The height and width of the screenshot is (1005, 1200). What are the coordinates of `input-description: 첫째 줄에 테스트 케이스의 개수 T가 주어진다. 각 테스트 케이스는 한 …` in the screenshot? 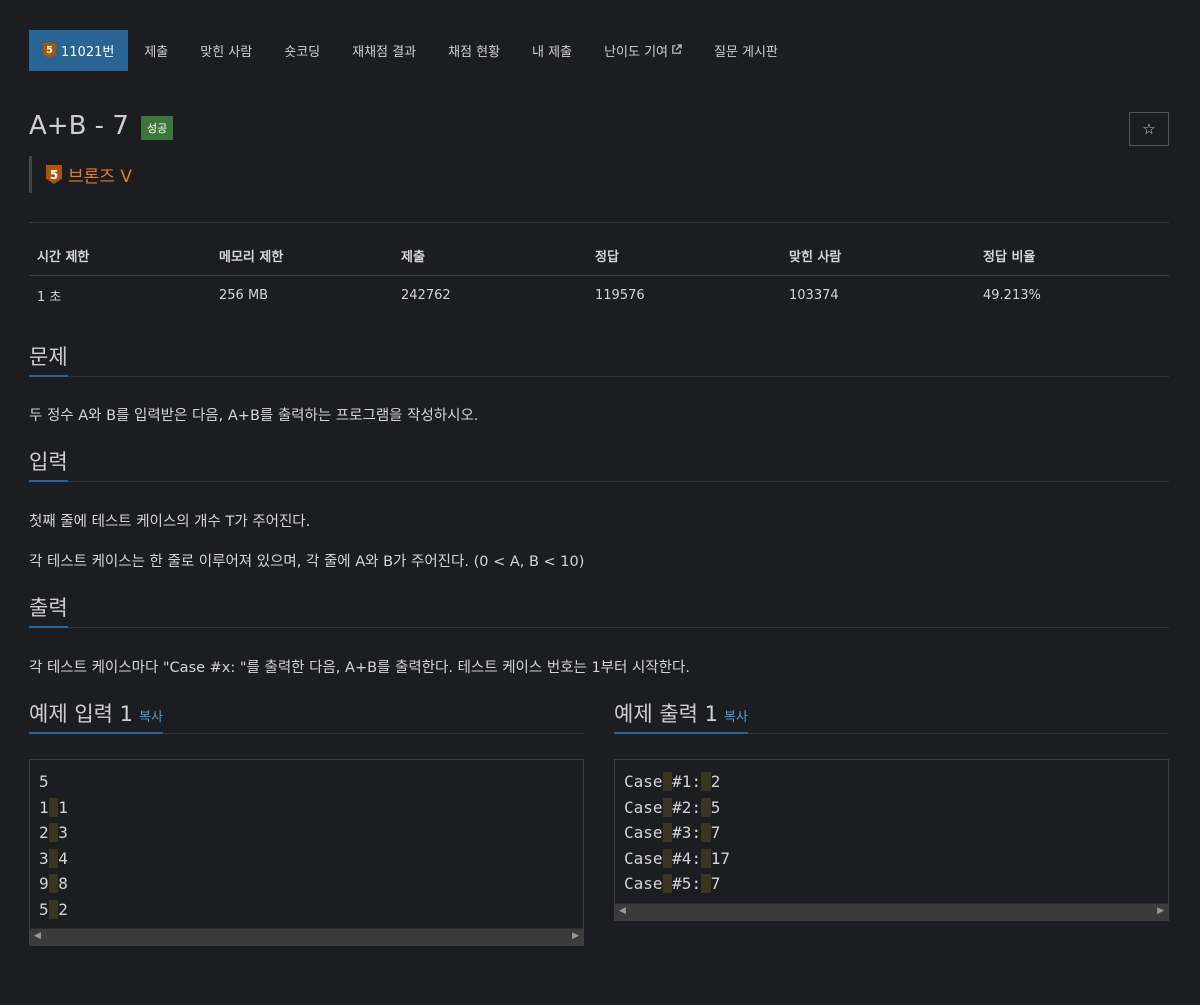 It's located at (599, 542).